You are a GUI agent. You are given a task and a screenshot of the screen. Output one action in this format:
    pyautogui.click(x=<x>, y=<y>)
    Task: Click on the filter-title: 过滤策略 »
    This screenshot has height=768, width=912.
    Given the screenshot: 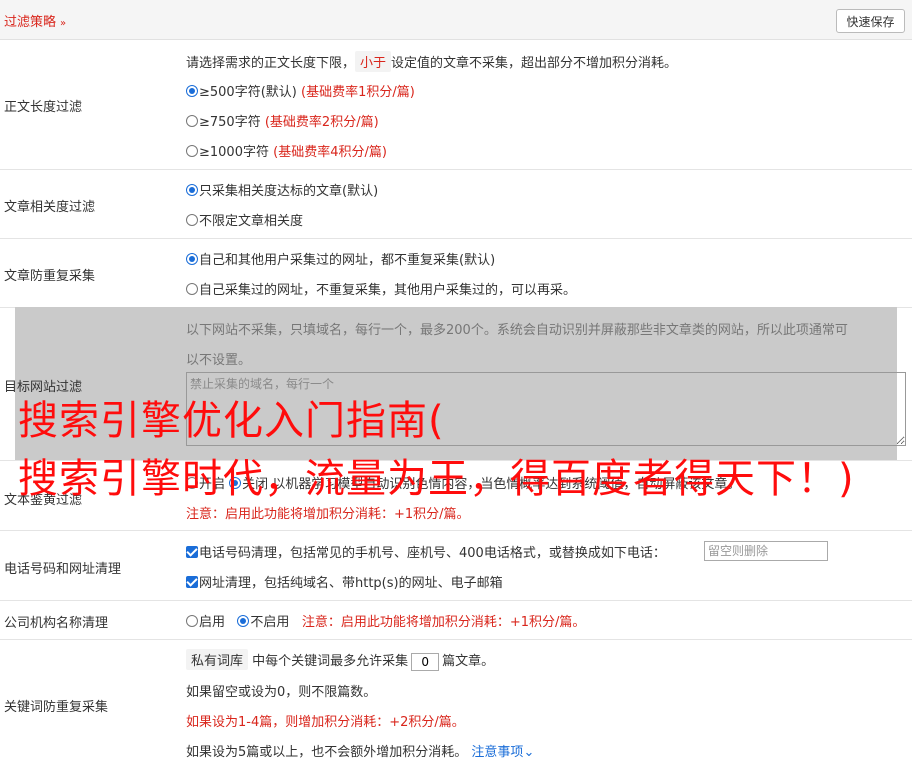 What is the action you would take?
    pyautogui.click(x=35, y=20)
    